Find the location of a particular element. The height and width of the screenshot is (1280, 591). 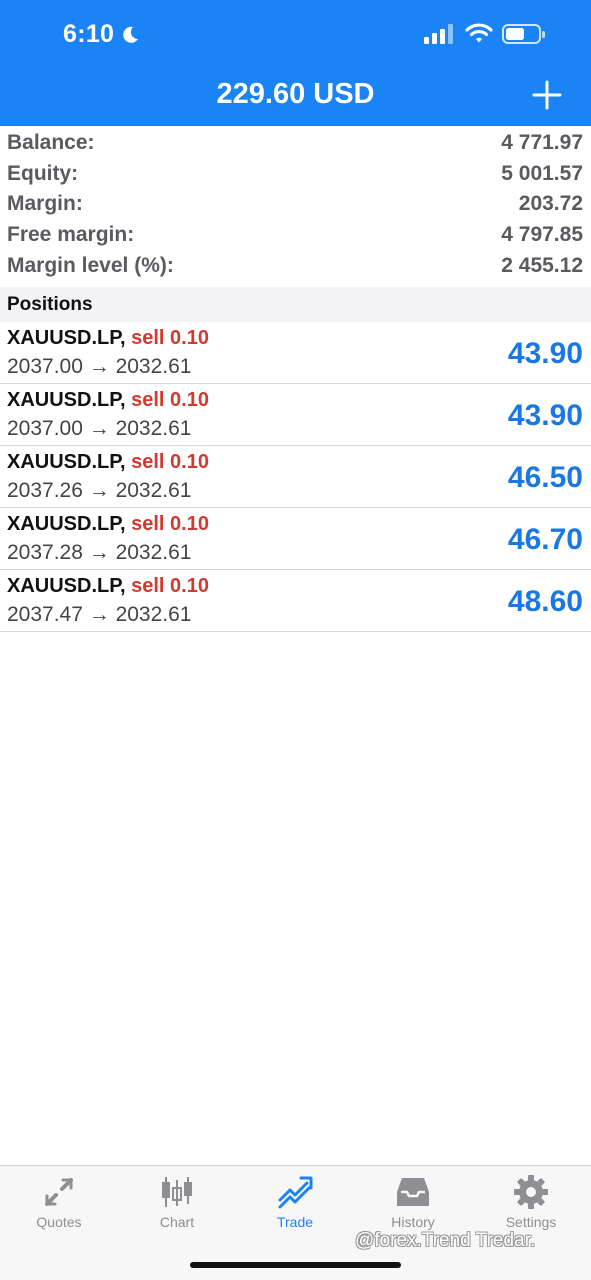

tab-quotes: Quotes is located at coordinates (59, 1206).